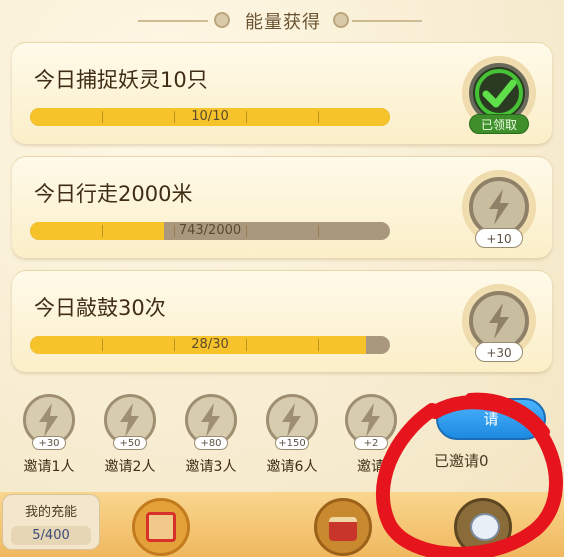 The width and height of the screenshot is (564, 557). What do you see at coordinates (341, 20) in the screenshot?
I see `header-ornament-right-icon` at bounding box center [341, 20].